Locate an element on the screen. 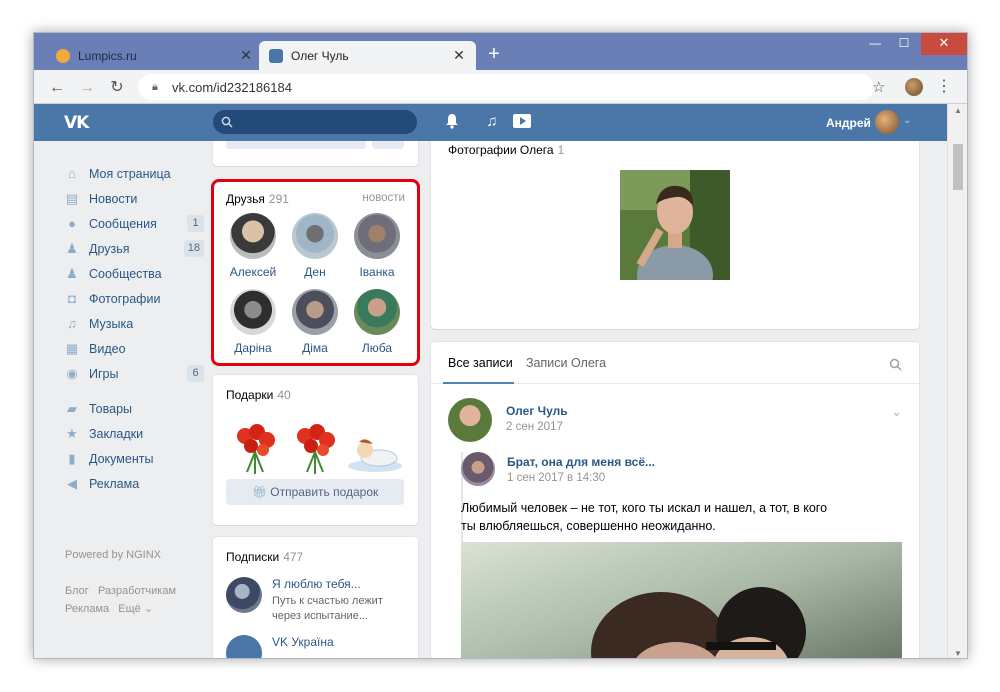 The height and width of the screenshot is (692, 1000). games-count-badge: 6 is located at coordinates (195, 373).